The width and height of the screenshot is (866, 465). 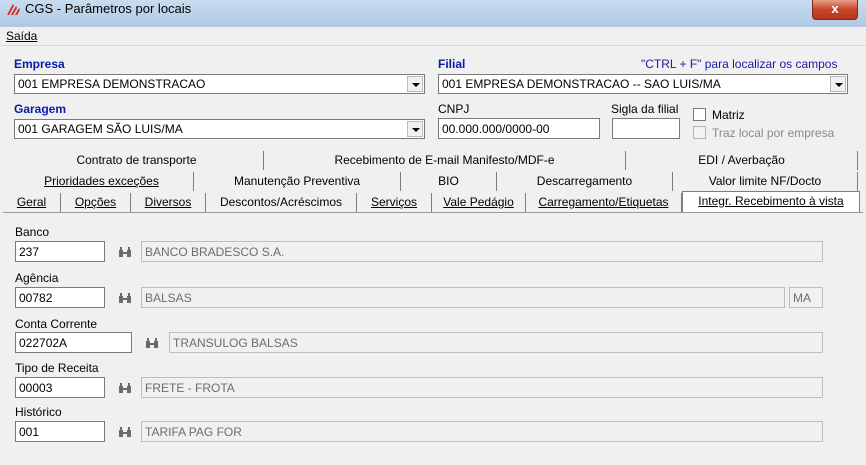 I want to click on conta-code: 022702A, so click(x=43, y=343).